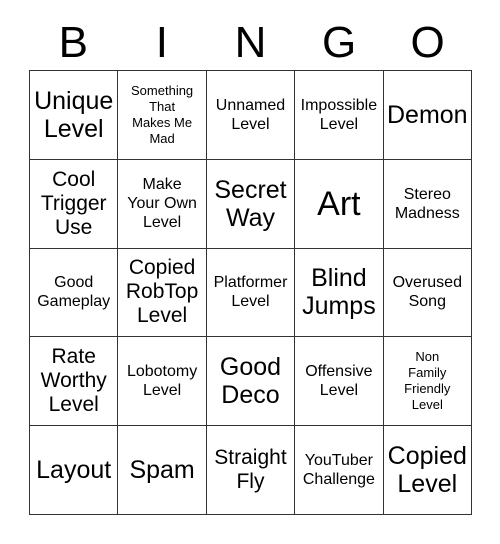  I want to click on bingo-cell-label: Lobotomy Level, so click(162, 381).